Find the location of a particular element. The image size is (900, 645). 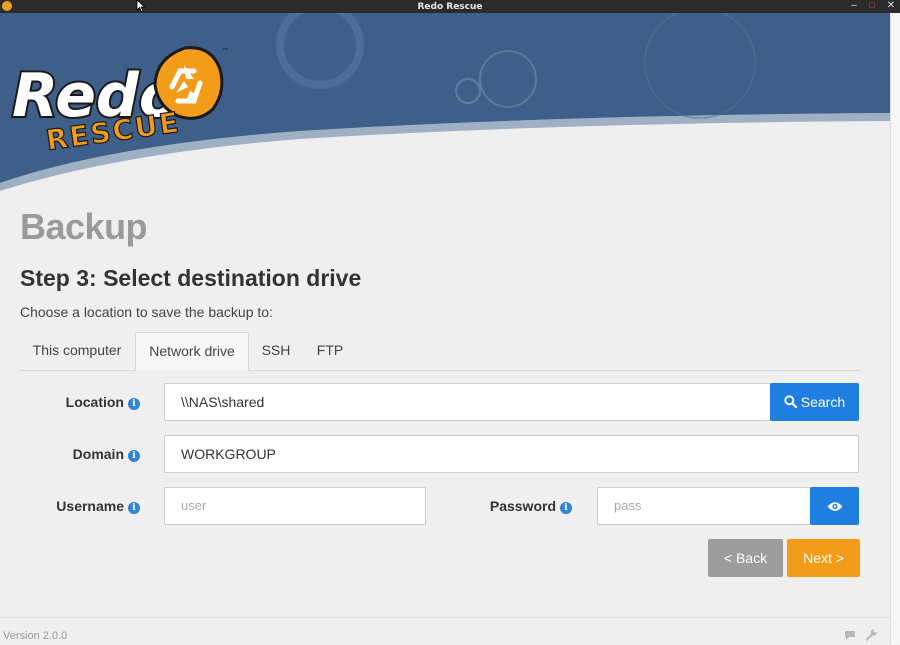

back-button: < Back is located at coordinates (745, 558).